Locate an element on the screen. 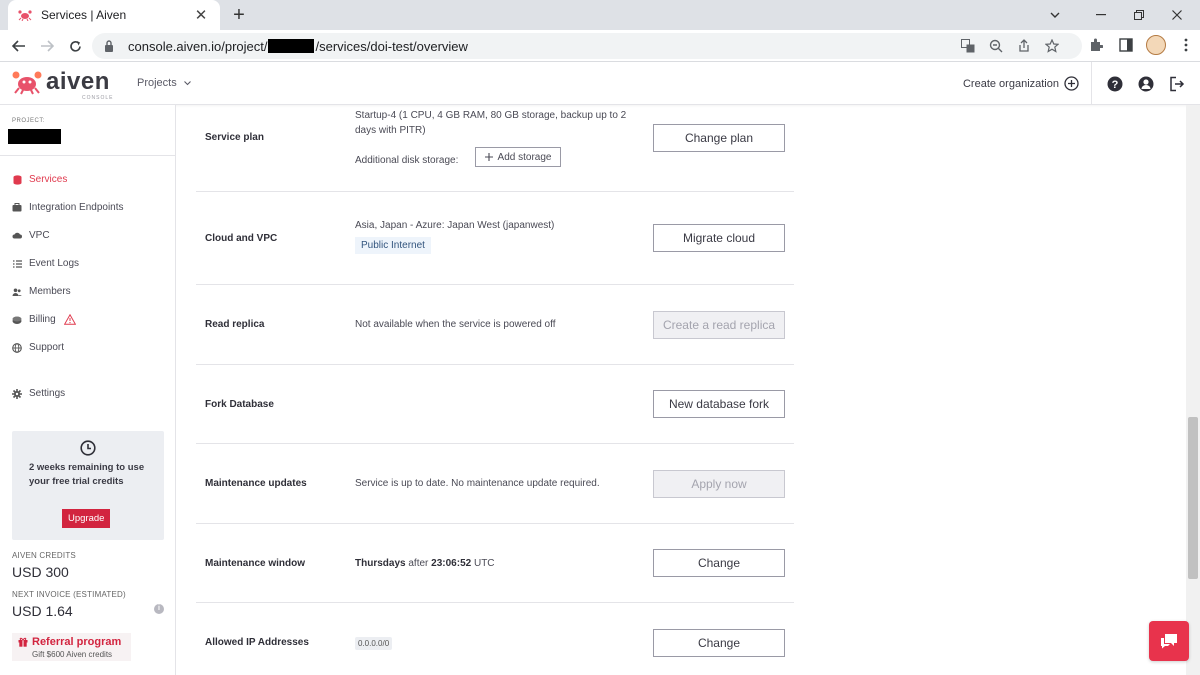 This screenshot has width=1200, height=675. profile-avatar is located at coordinates (1156, 45).